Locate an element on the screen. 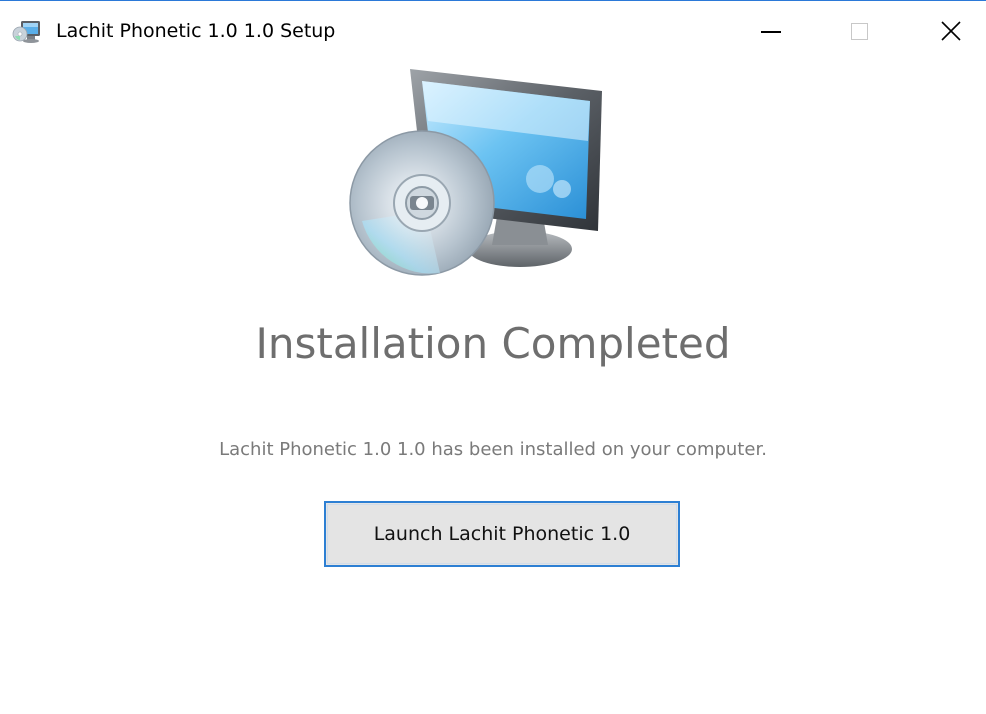 This screenshot has width=986, height=714. minimize-button is located at coordinates (771, 31).